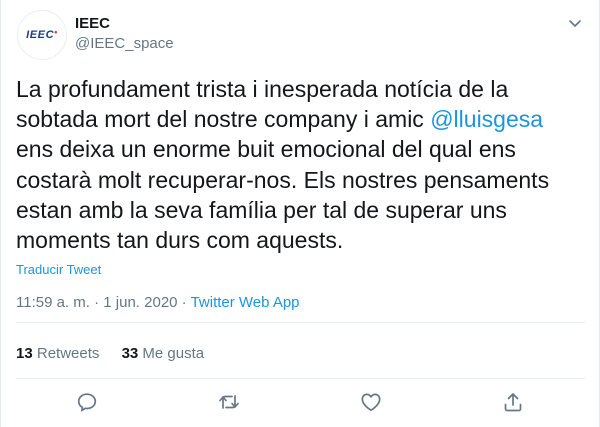 The width and height of the screenshot is (600, 427). Describe the element at coordinates (140, 302) in the screenshot. I see `tweet-date: 1 jun. 2020` at that location.